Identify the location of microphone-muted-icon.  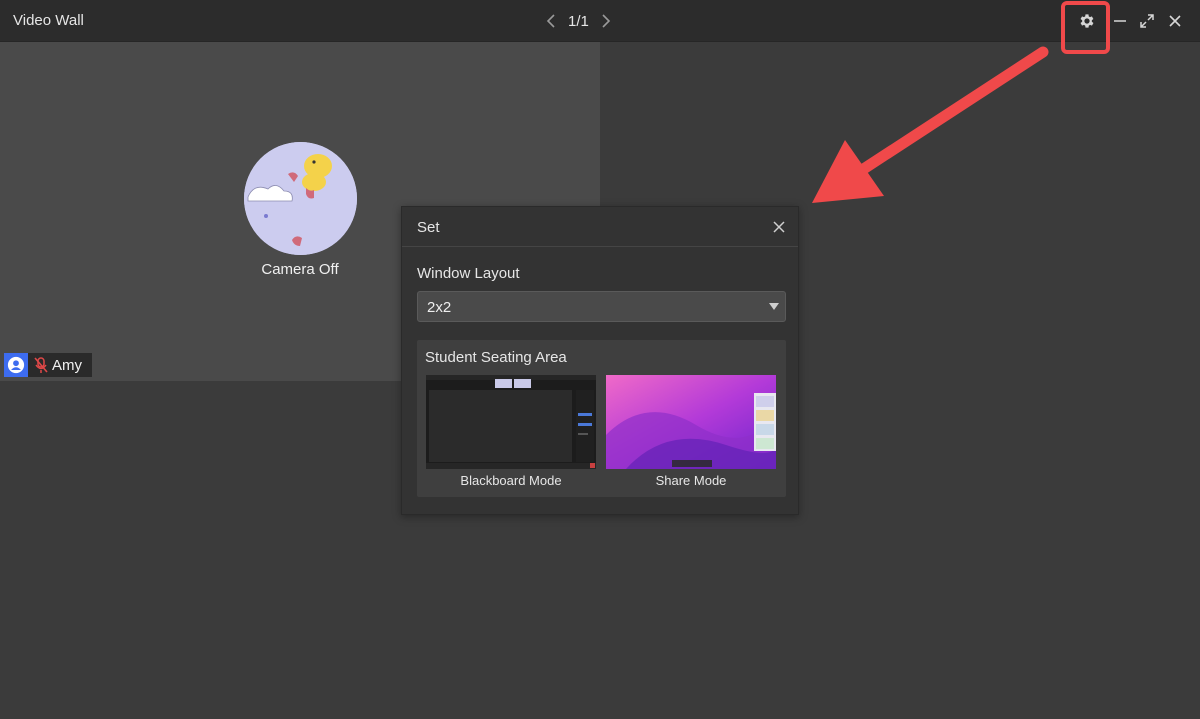
(41, 365).